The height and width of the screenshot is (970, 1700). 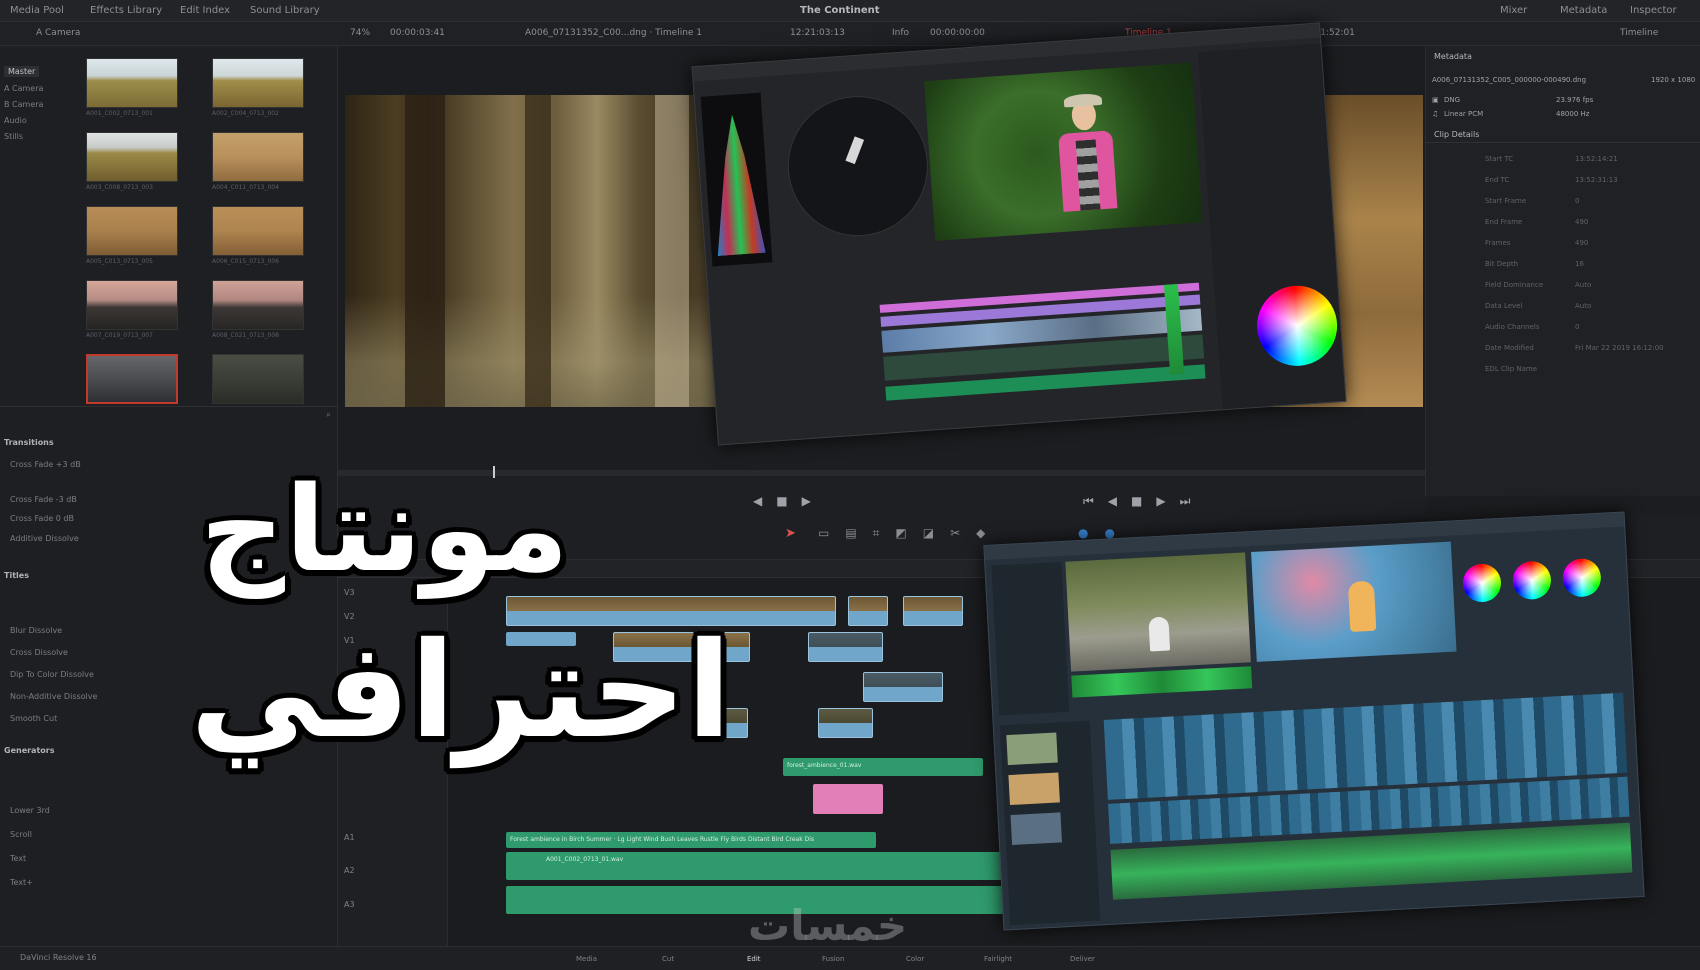 What do you see at coordinates (1596, 180) in the screenshot?
I see `clip-detail-value: 13:52:31:13` at bounding box center [1596, 180].